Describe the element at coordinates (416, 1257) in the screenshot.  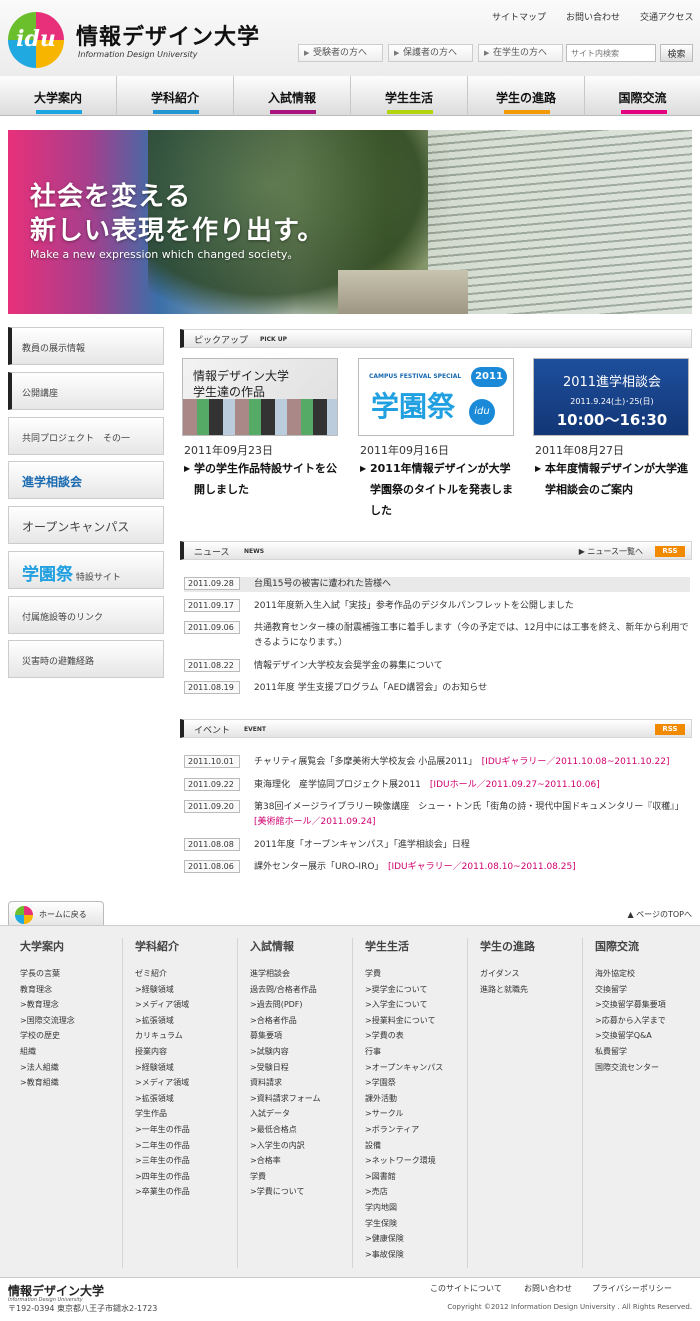
I see `sitemap-link: >事故保険` at that location.